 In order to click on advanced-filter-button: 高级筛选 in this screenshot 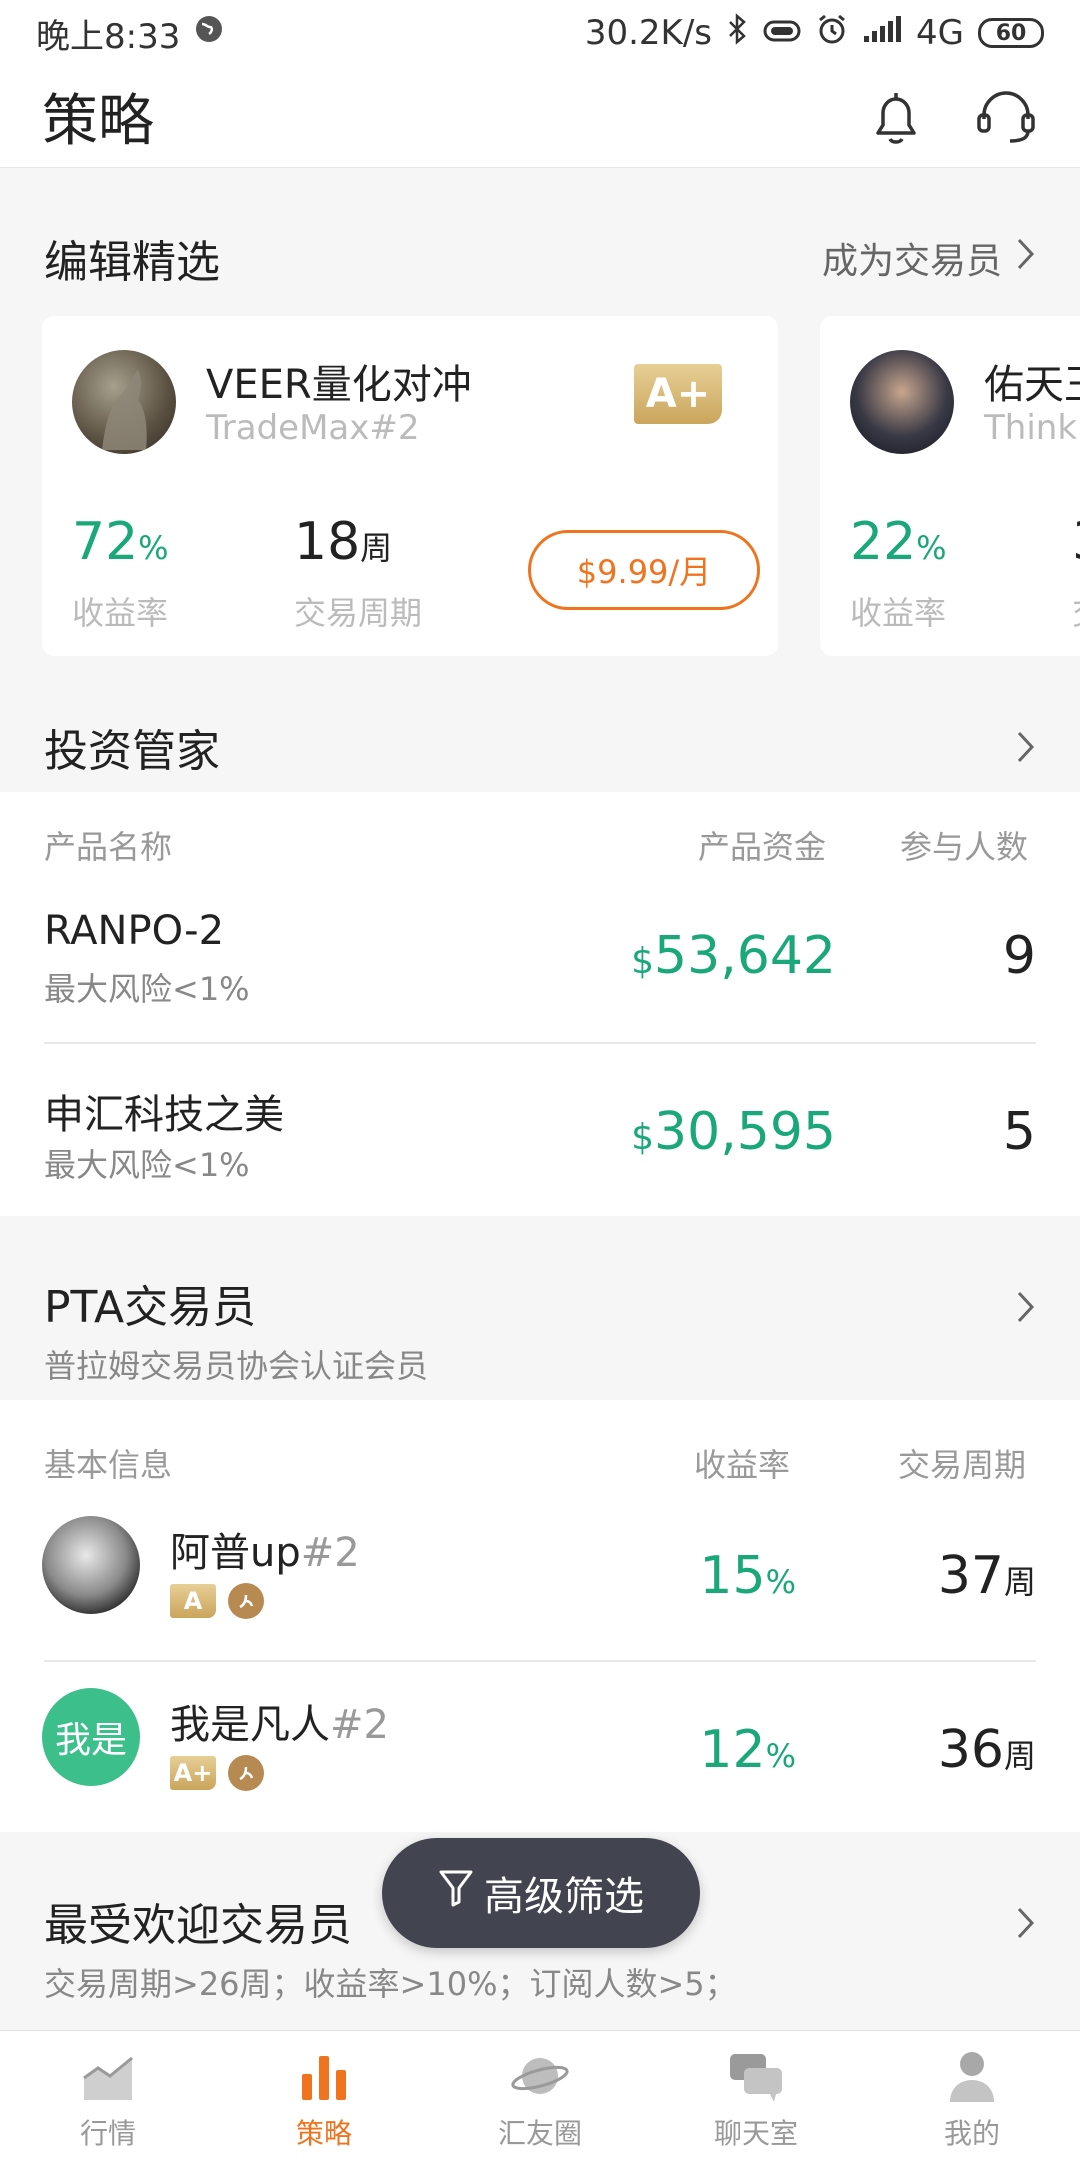, I will do `click(541, 1893)`.